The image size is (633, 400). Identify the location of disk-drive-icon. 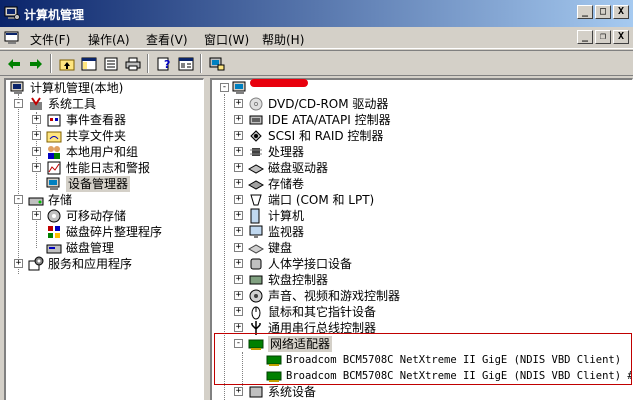
(256, 169).